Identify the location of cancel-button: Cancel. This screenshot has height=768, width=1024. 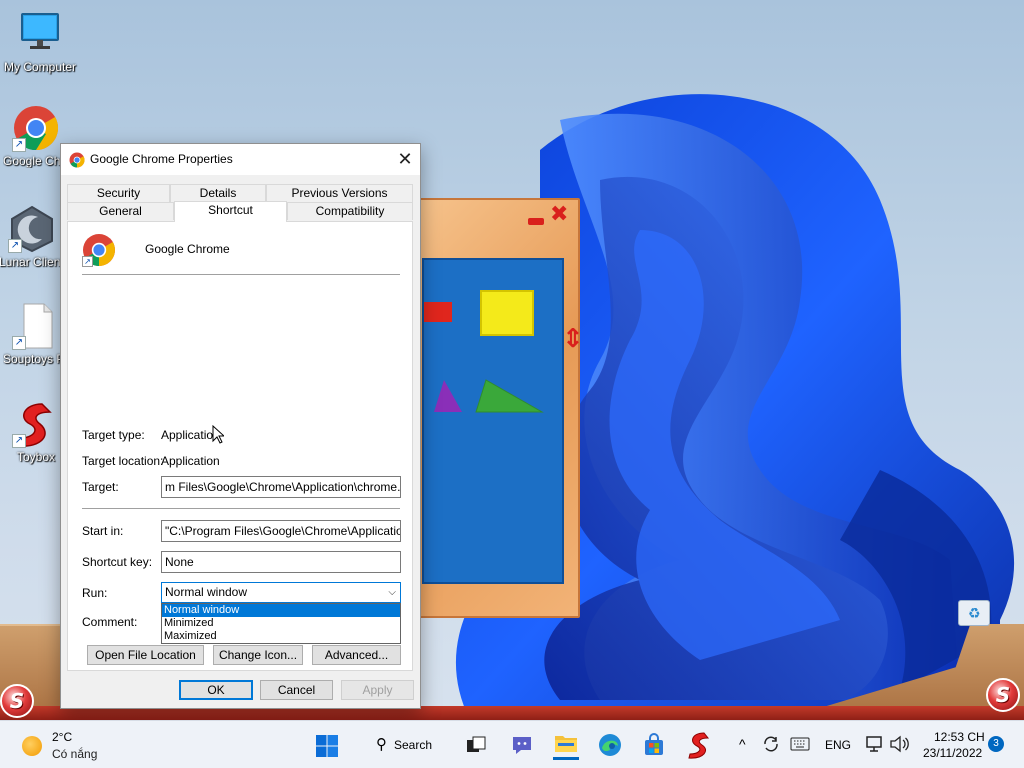
(296, 690).